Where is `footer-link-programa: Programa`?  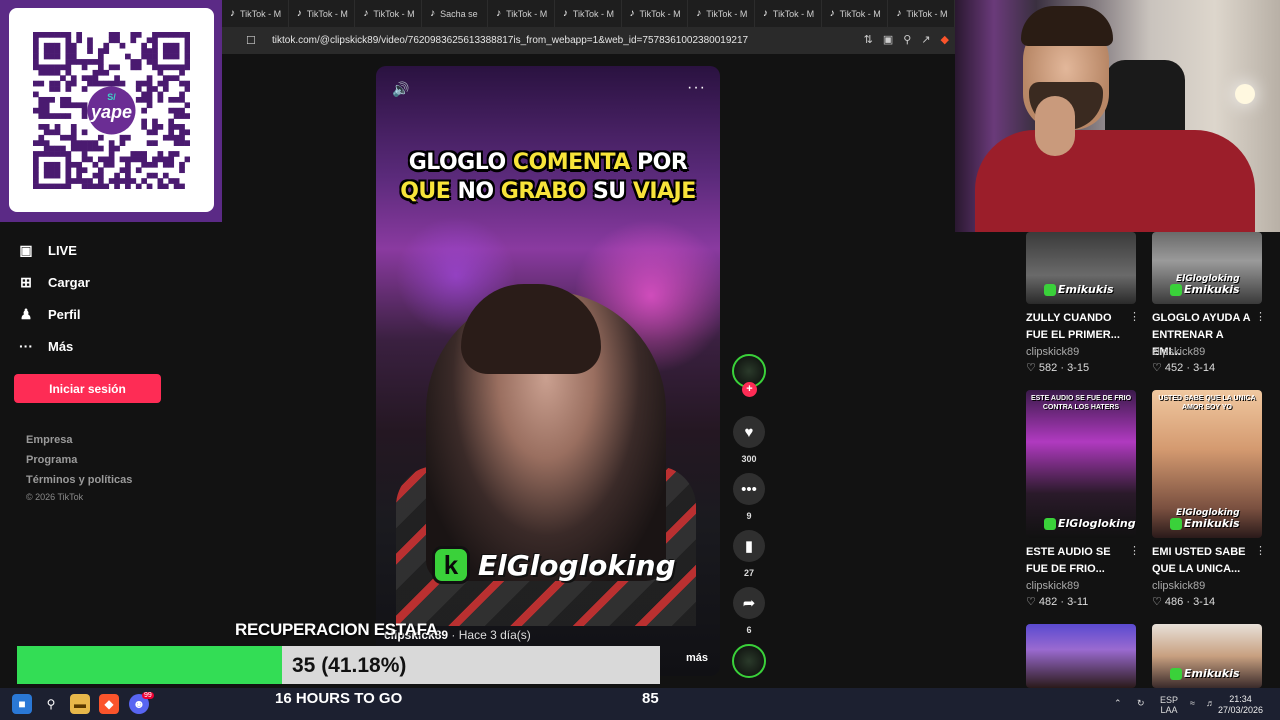
footer-link-programa: Programa is located at coordinates (51, 460).